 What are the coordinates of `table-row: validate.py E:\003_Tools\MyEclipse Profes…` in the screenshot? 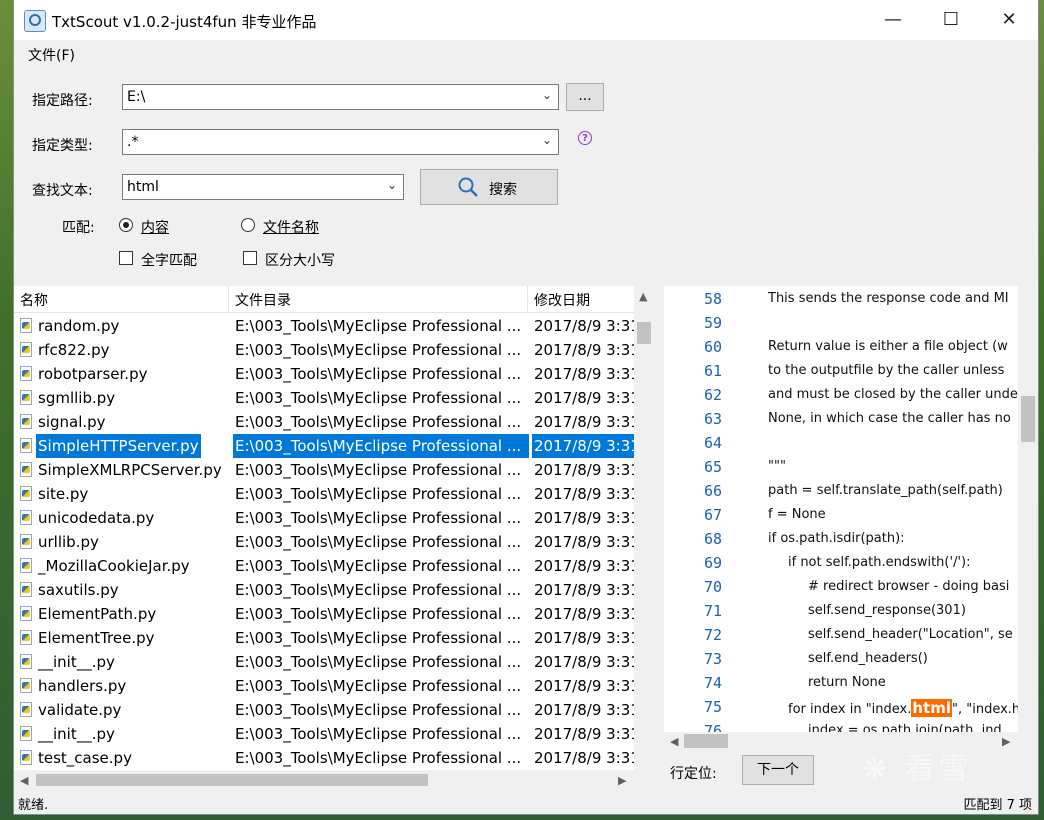 It's located at (325, 710).